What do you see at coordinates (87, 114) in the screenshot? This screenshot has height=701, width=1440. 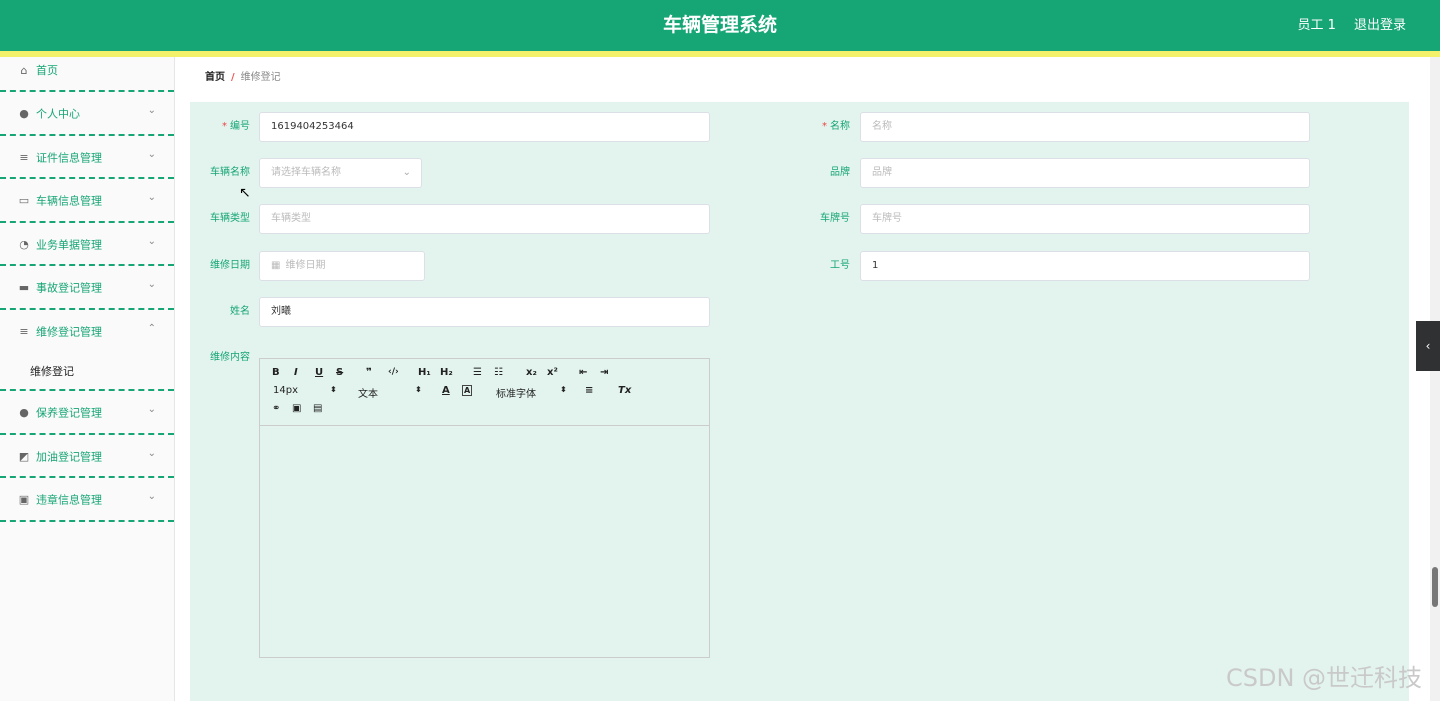 I see `sidebar-item-personal-center: ● 个人中心 ⌄` at bounding box center [87, 114].